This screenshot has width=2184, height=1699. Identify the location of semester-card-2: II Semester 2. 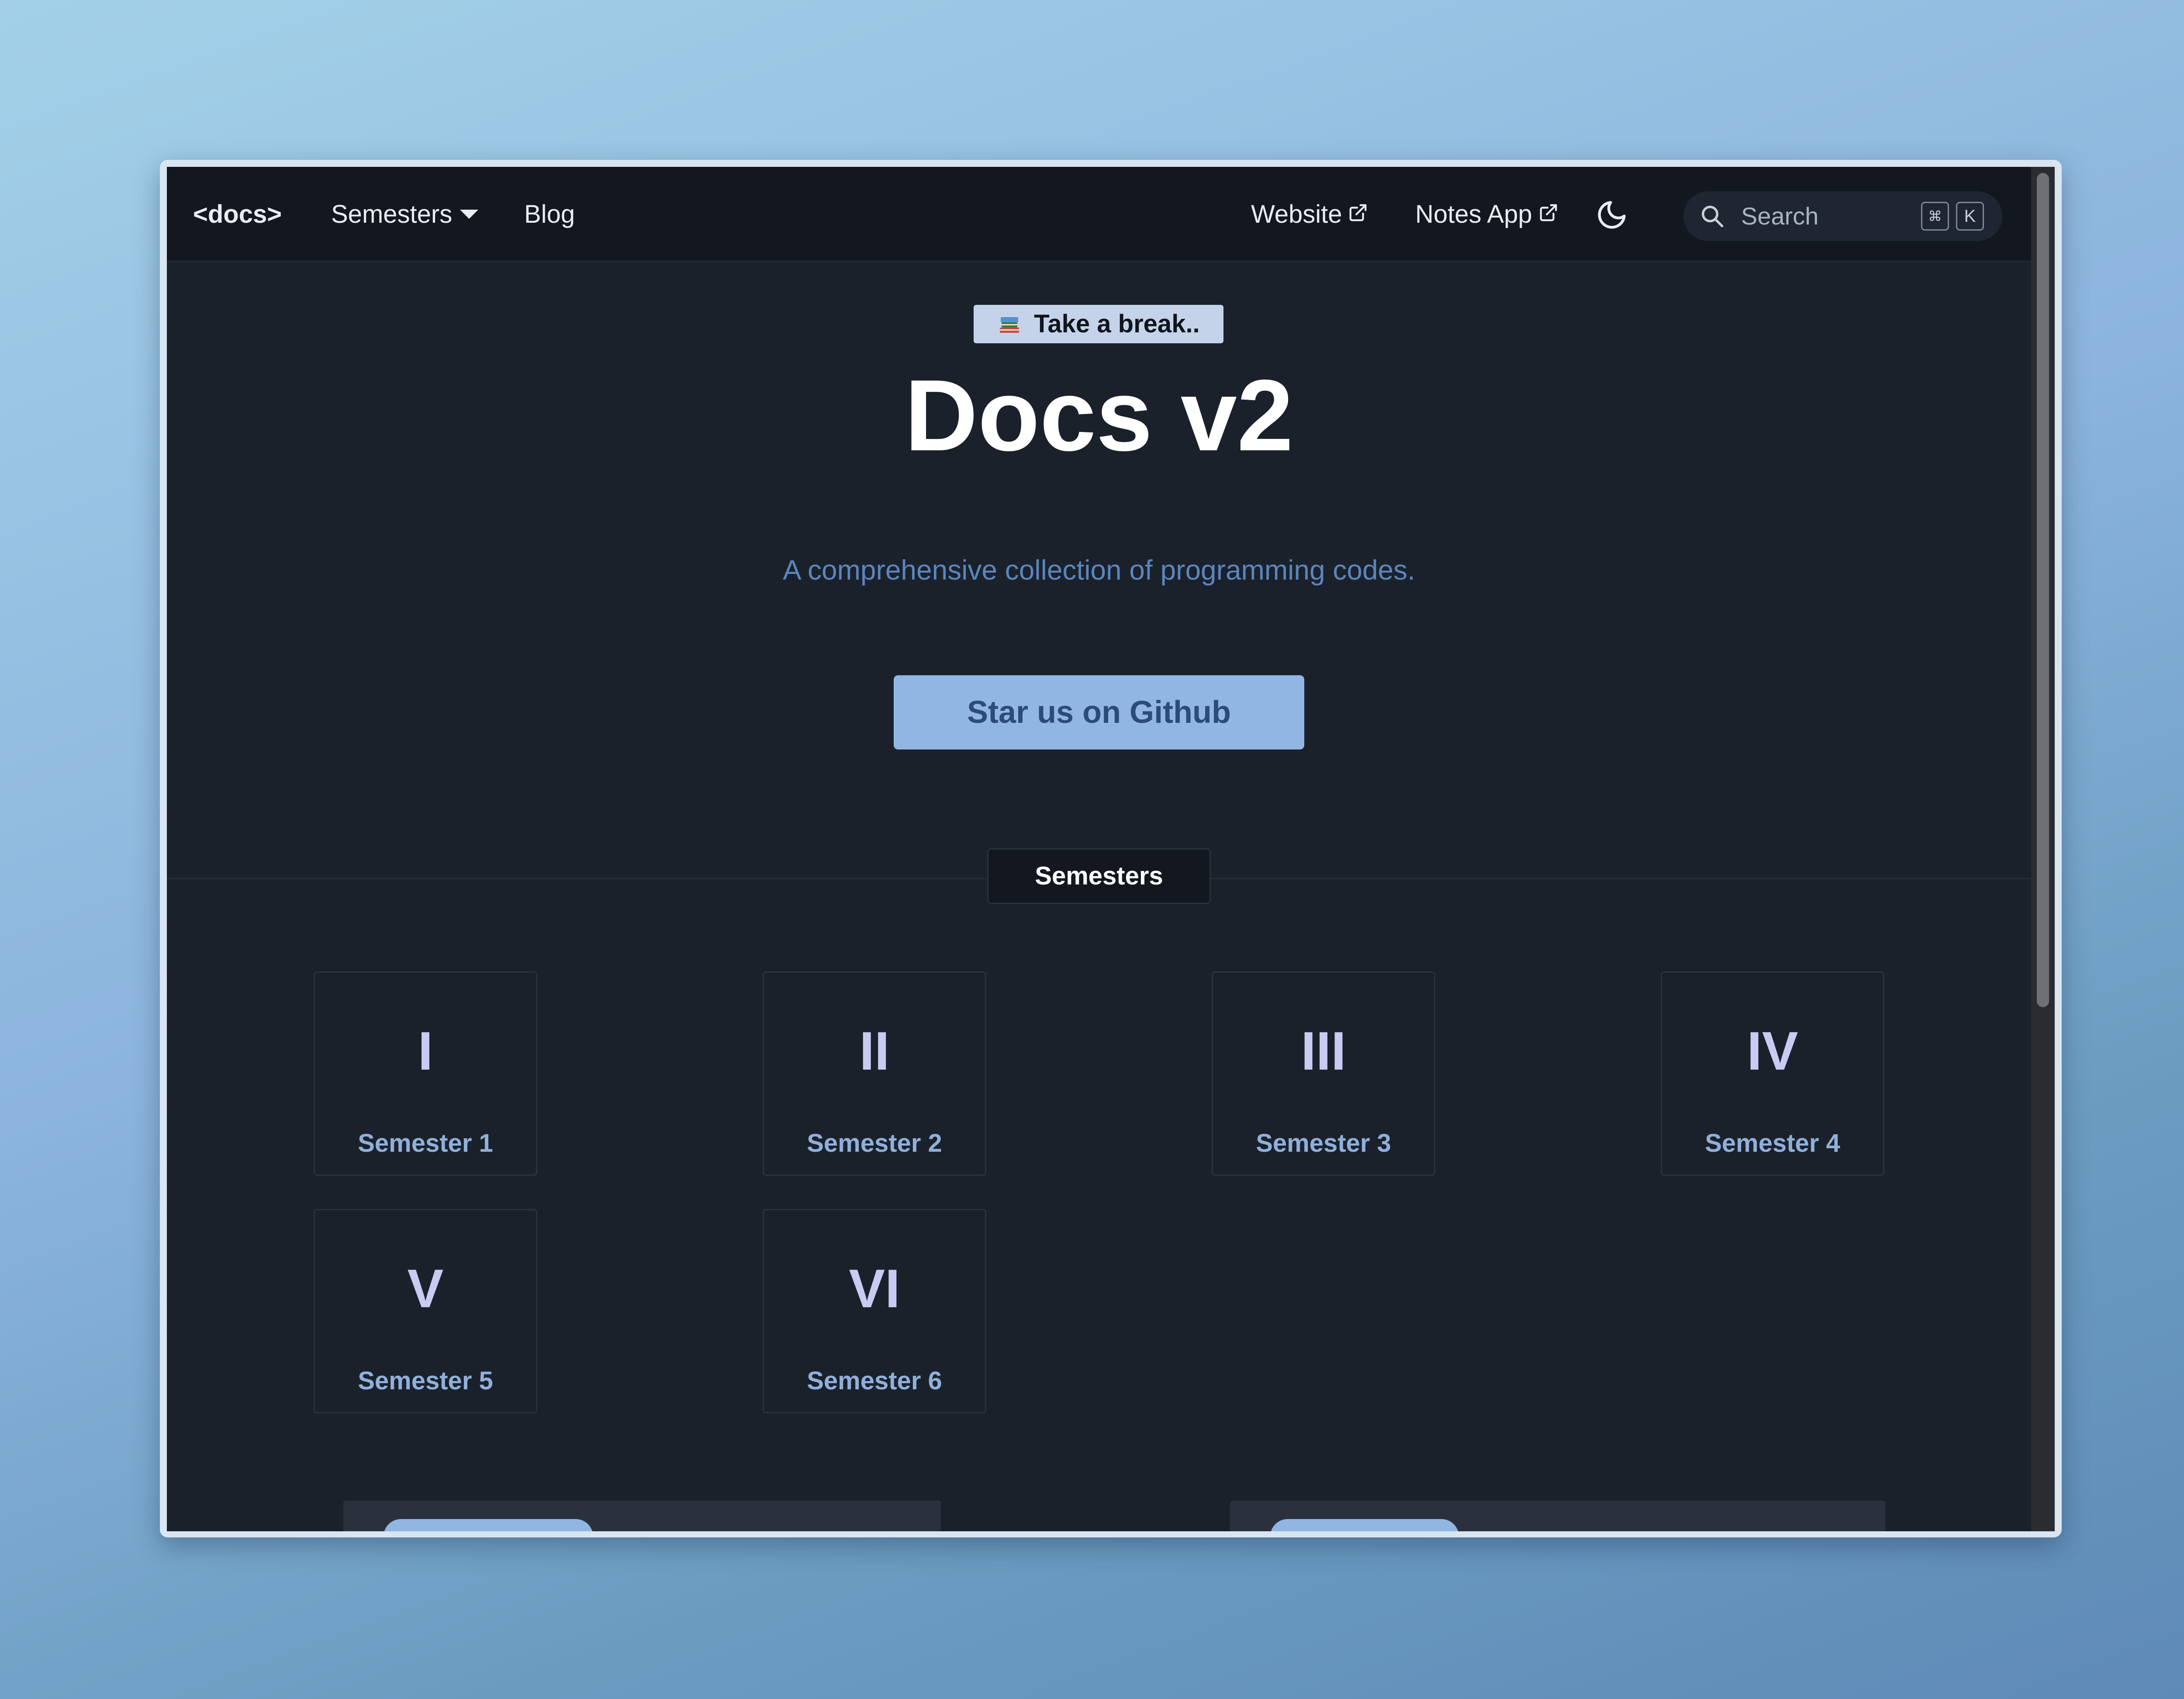
(874, 1073).